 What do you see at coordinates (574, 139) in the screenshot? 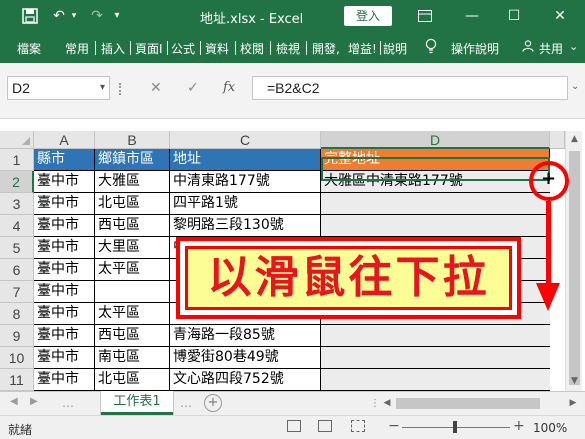
I see `scroll-up-icon: ▲` at bounding box center [574, 139].